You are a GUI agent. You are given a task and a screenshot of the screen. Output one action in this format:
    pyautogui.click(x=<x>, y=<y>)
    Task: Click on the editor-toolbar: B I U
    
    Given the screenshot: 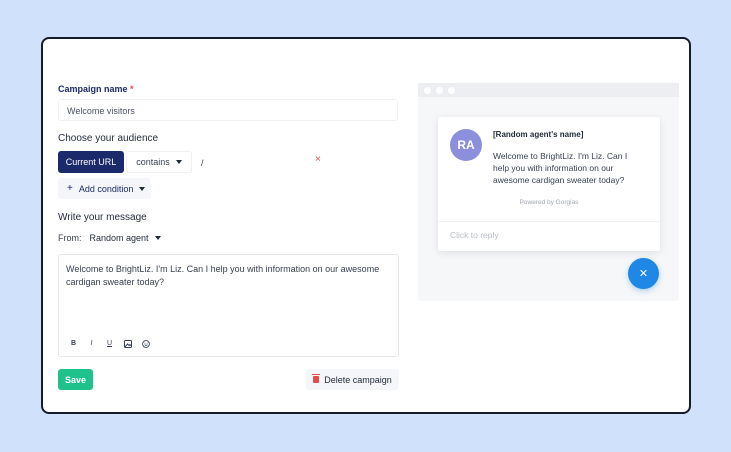 What is the action you would take?
    pyautogui.click(x=109, y=343)
    